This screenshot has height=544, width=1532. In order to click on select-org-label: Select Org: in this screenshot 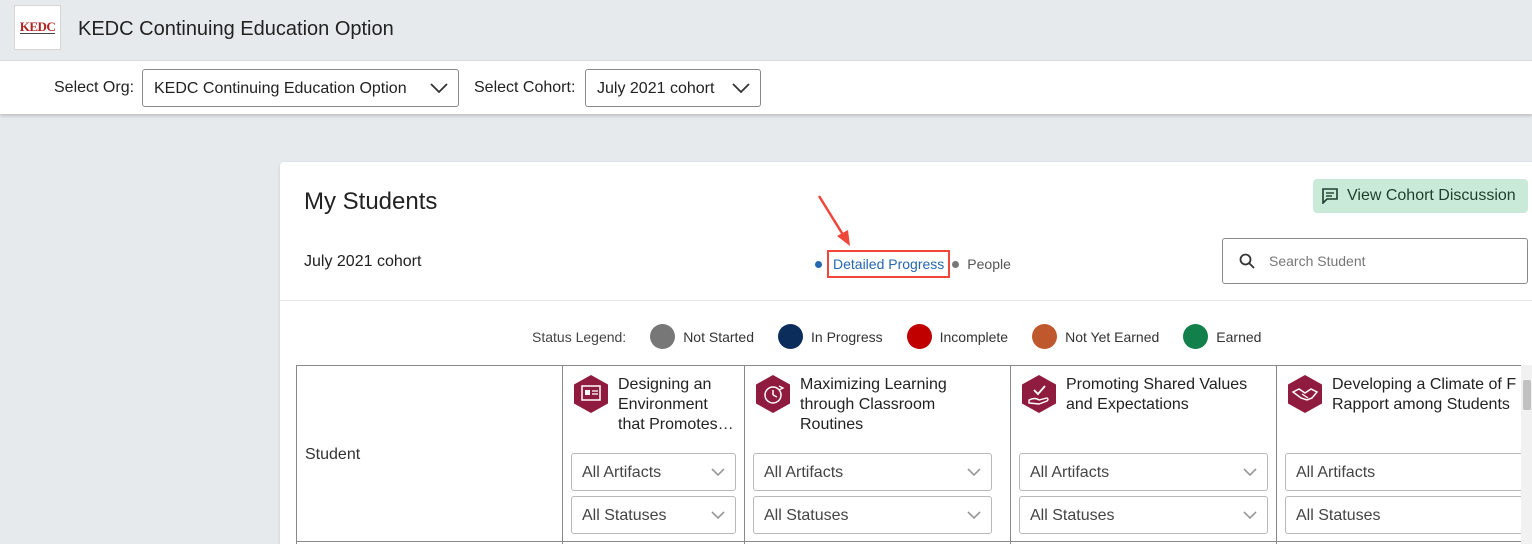, I will do `click(94, 87)`.